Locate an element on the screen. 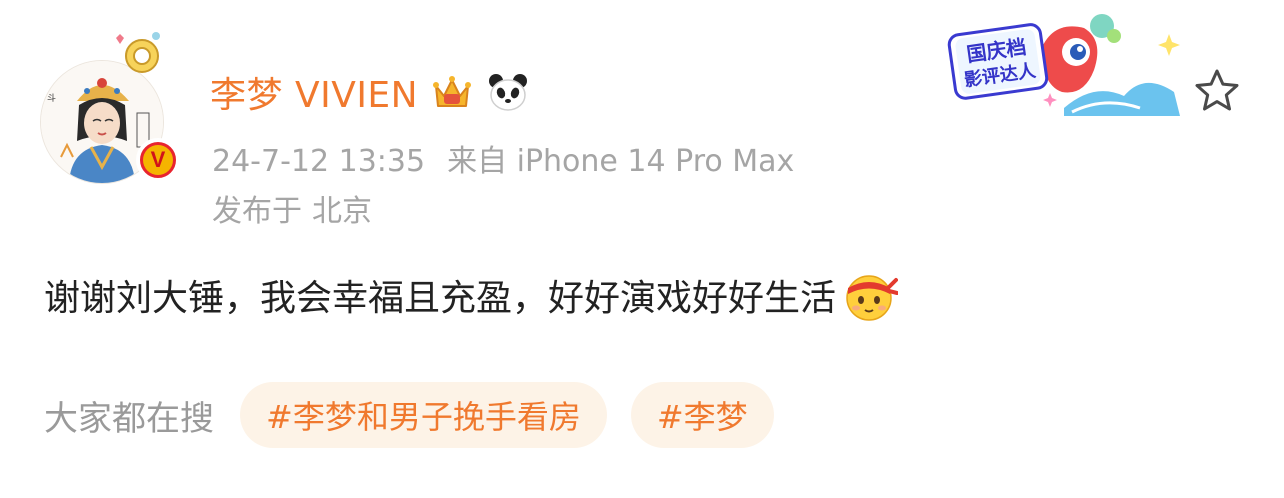 The image size is (1284, 498). post-location: 发布于 北京 is located at coordinates (292, 208).